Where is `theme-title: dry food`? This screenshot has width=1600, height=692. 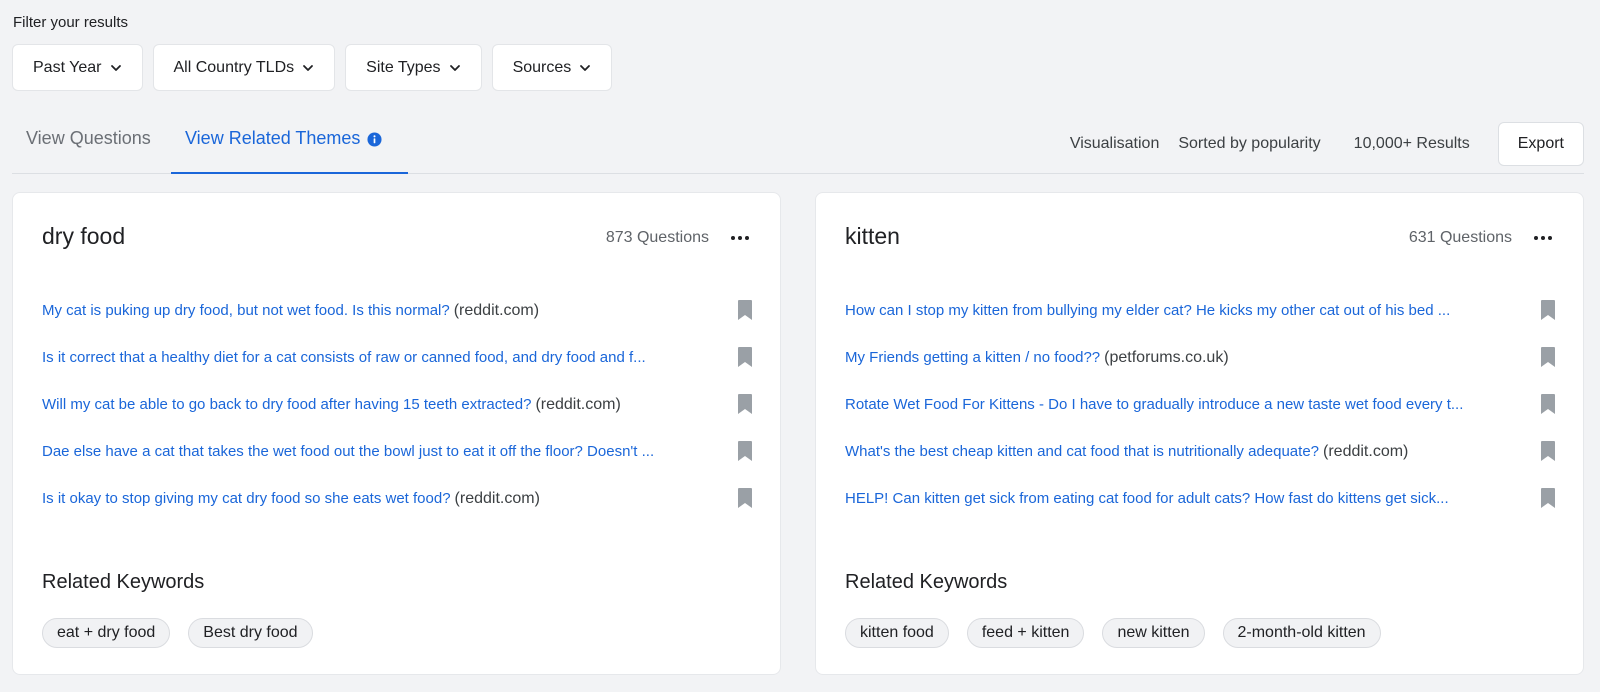
theme-title: dry food is located at coordinates (84, 236).